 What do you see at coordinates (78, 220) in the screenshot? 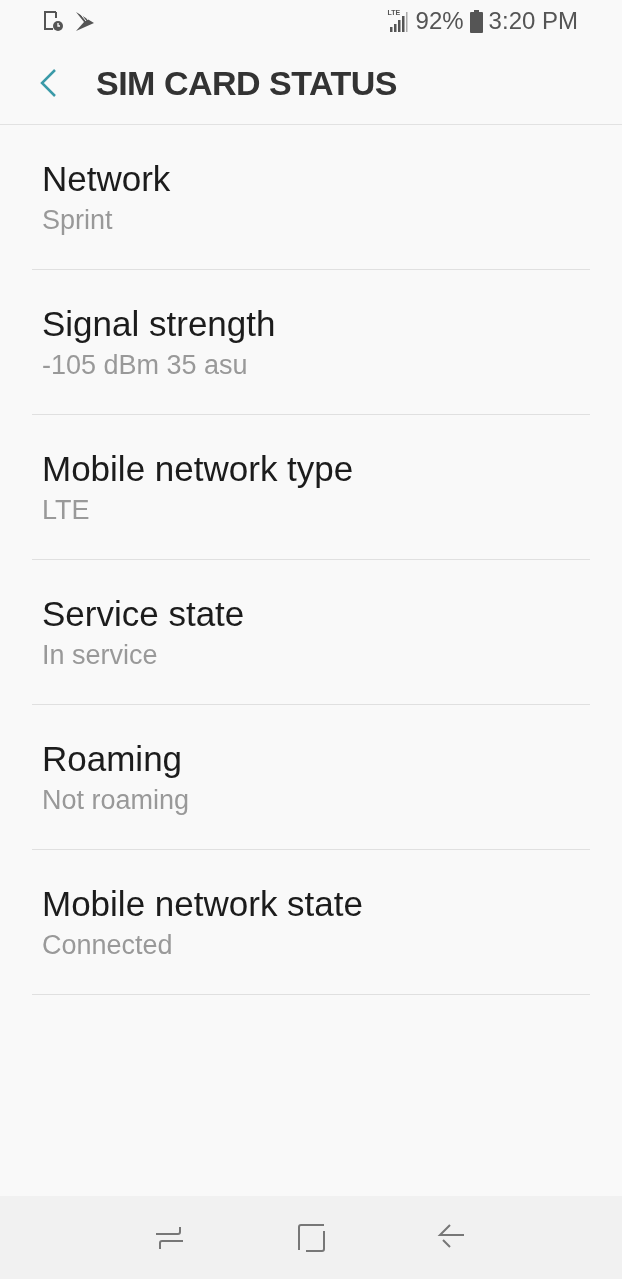
I see `row-value: Sprint` at bounding box center [78, 220].